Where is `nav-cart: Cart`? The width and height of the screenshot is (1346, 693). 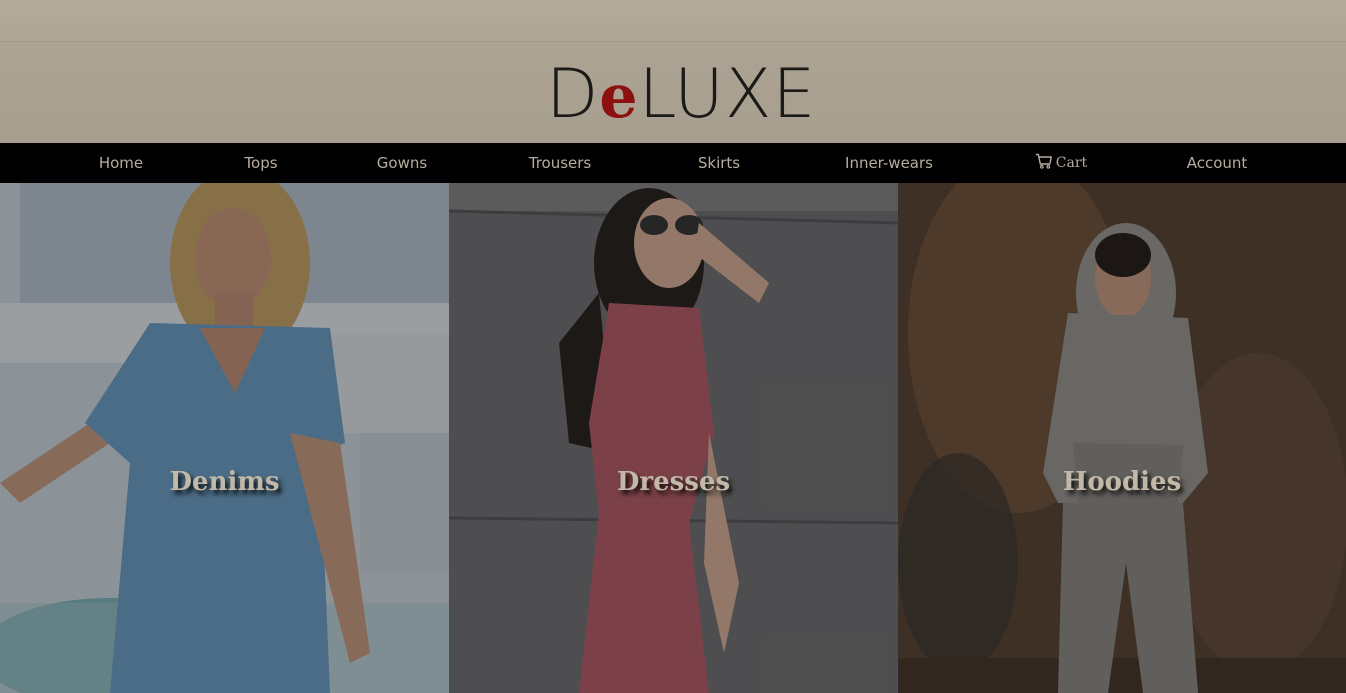 nav-cart: Cart is located at coordinates (1061, 163).